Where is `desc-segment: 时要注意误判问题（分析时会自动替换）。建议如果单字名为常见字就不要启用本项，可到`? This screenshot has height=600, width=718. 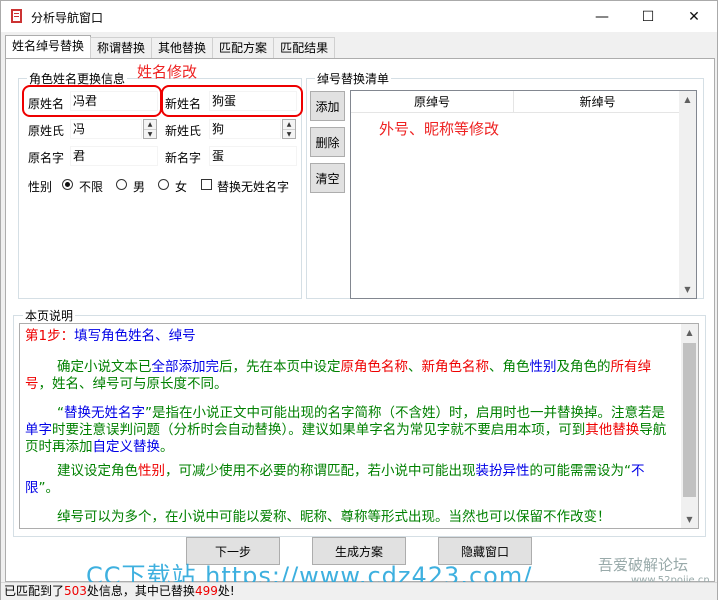 desc-segment: 时要注意误判问题（分析时会自动替换）。建议如果单字名为常见字就不要启用本项，可到 is located at coordinates (319, 430).